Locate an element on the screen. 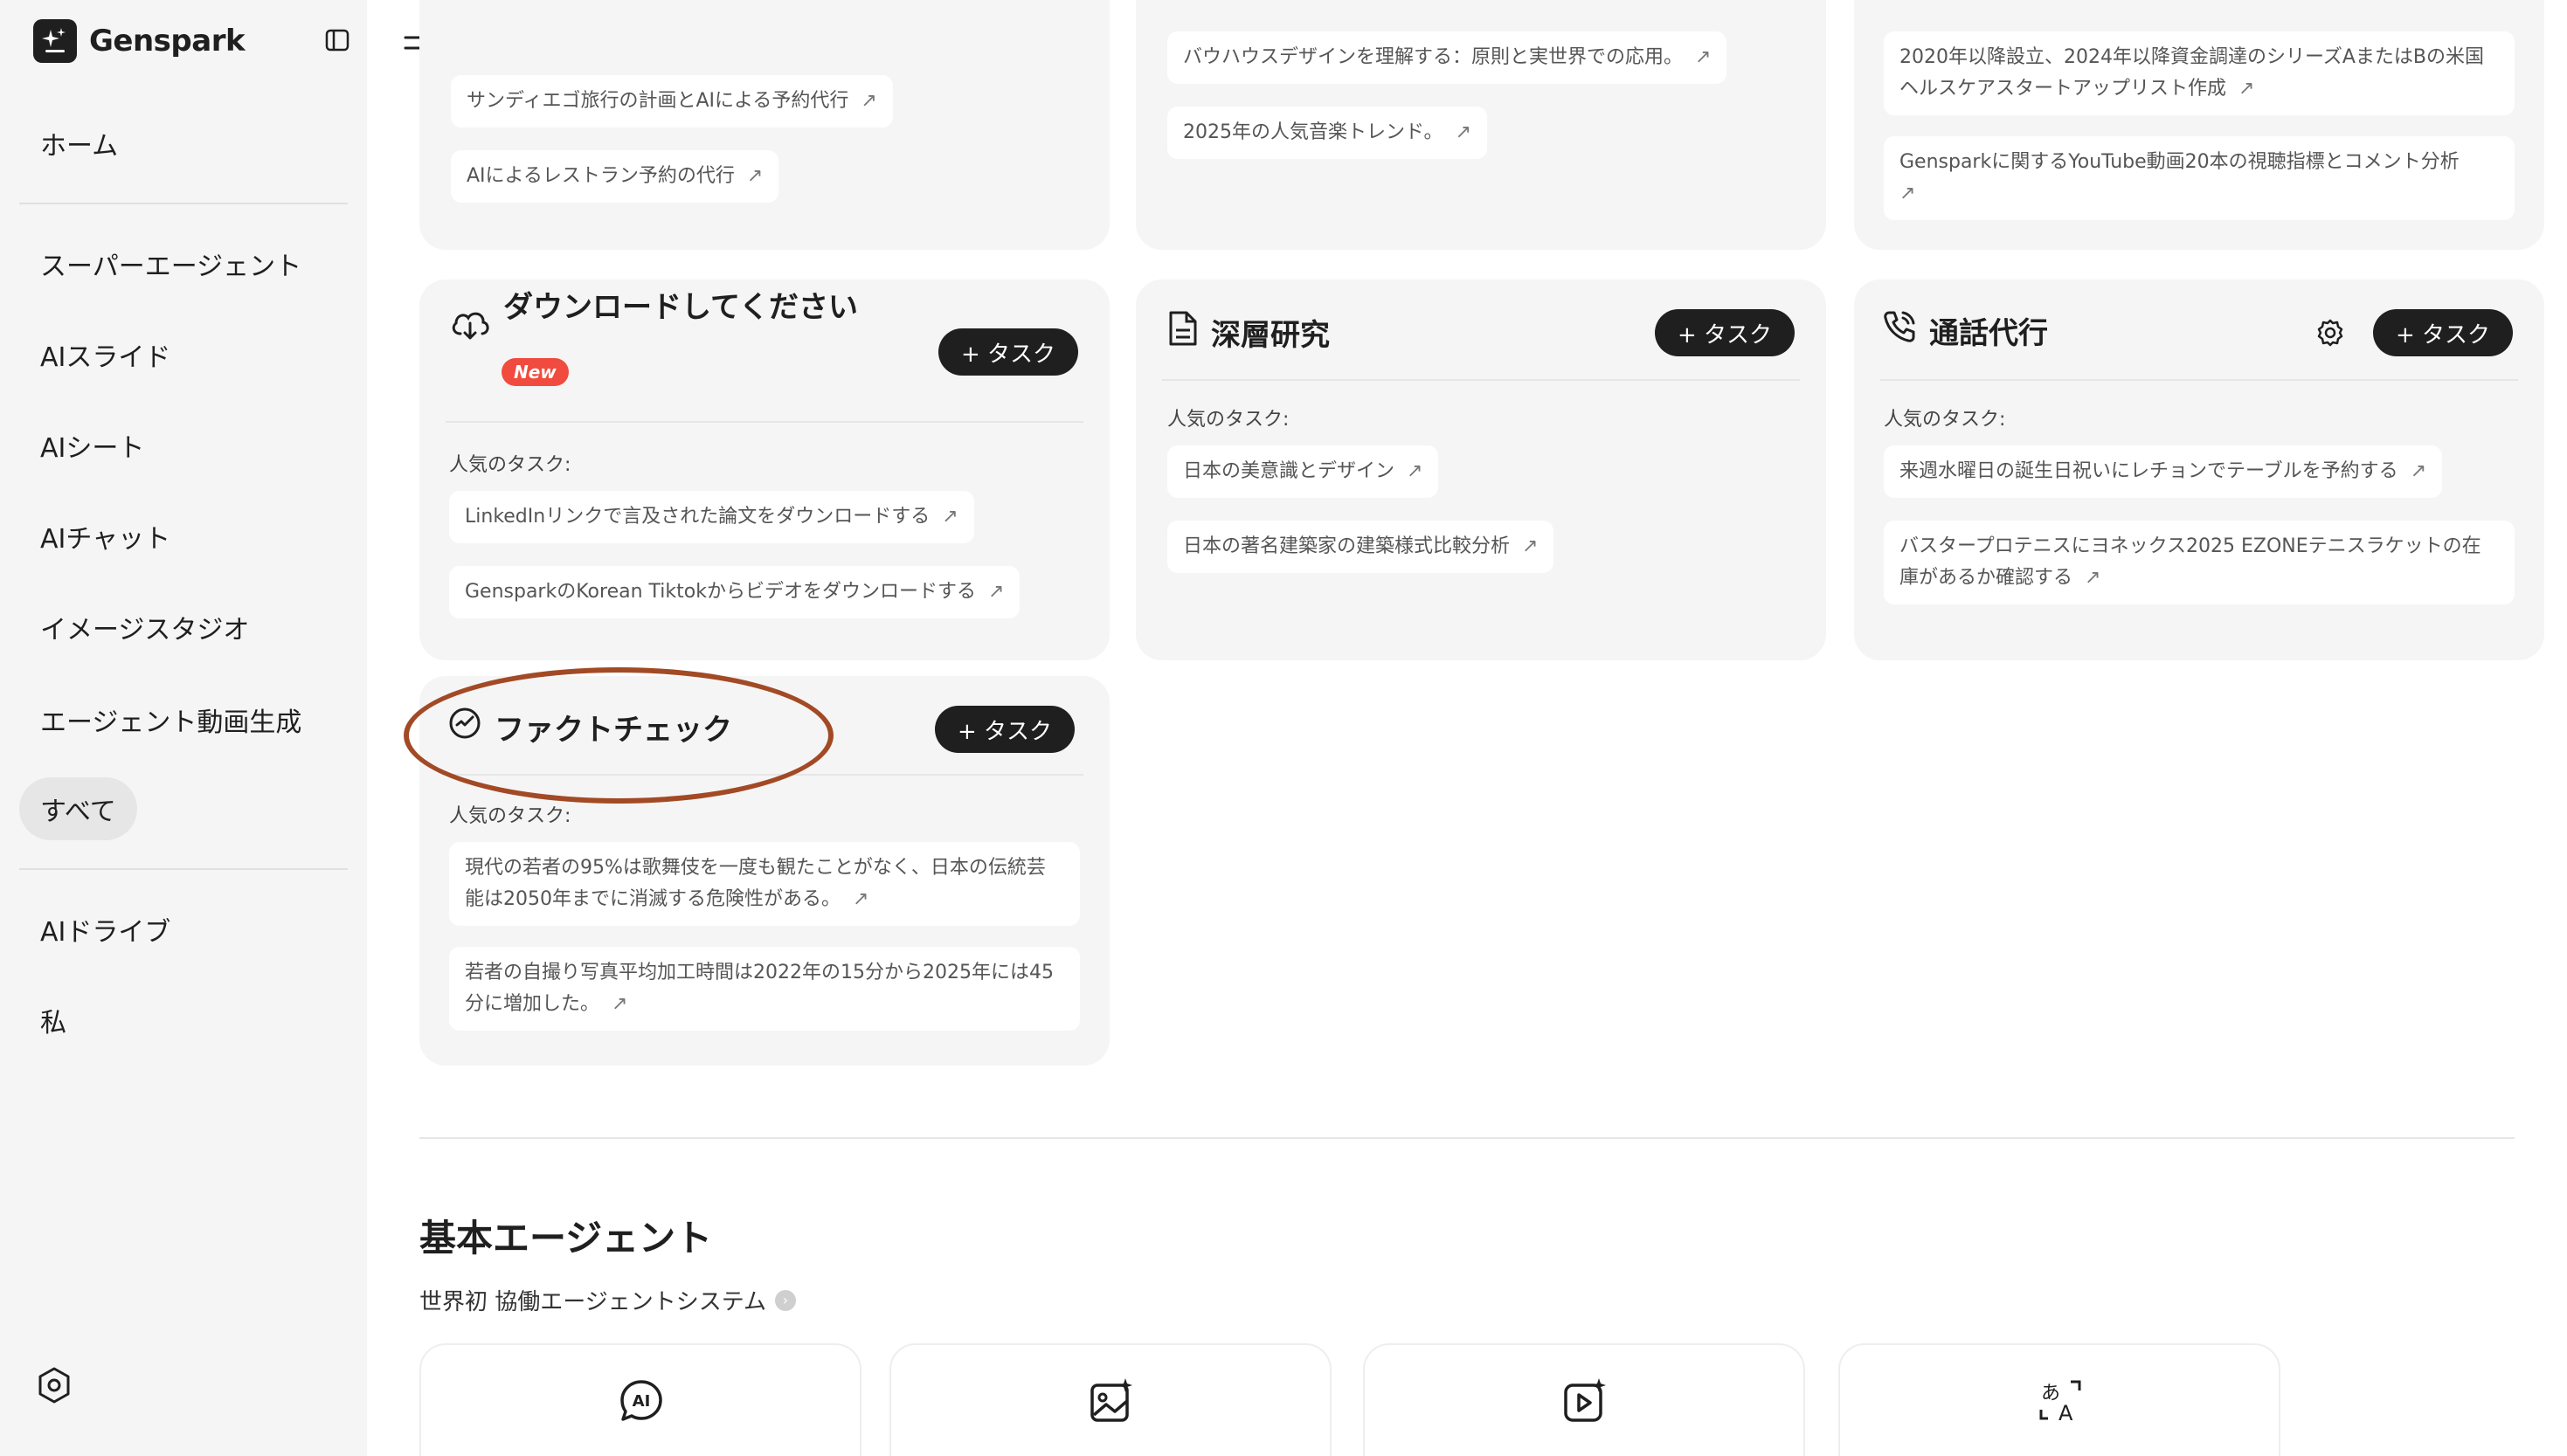  task-chip: 日本の著名建築家の建築様式比較分析 ↗ is located at coordinates (1361, 547).